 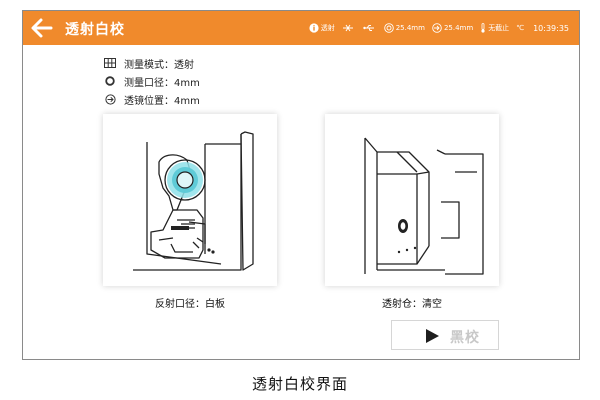 I want to click on transmit-chamber-image, so click(x=424, y=206).